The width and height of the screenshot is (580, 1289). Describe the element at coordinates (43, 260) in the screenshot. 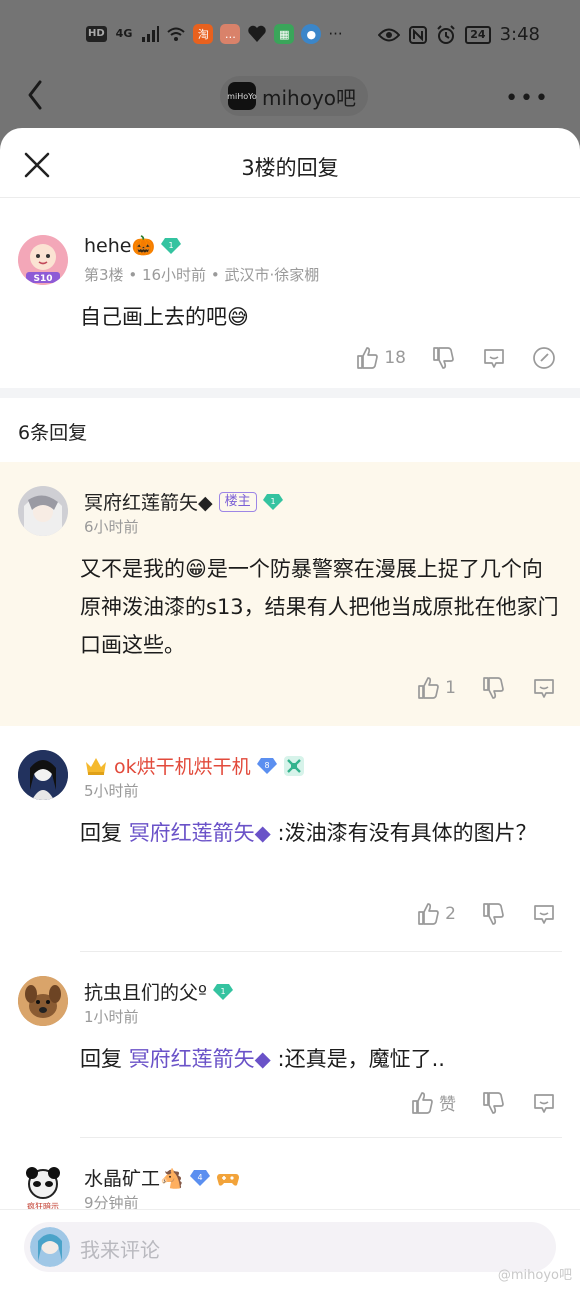

I see `avatar: S10` at that location.